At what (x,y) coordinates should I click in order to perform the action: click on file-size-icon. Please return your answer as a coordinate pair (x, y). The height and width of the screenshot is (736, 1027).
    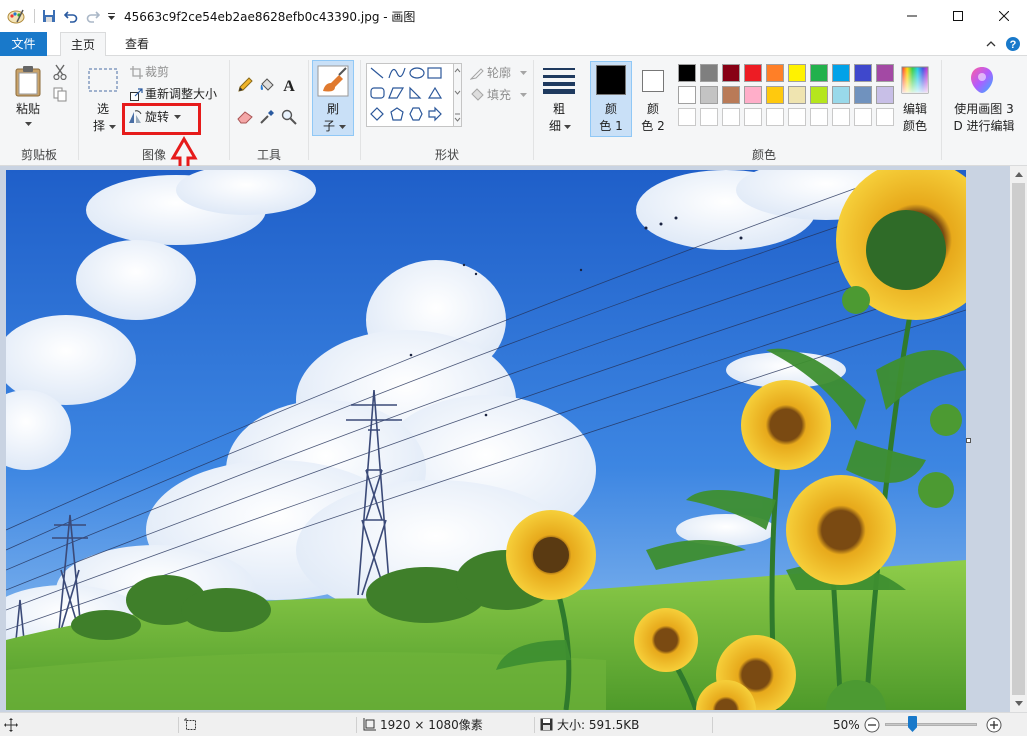
    Looking at the image, I should click on (546, 724).